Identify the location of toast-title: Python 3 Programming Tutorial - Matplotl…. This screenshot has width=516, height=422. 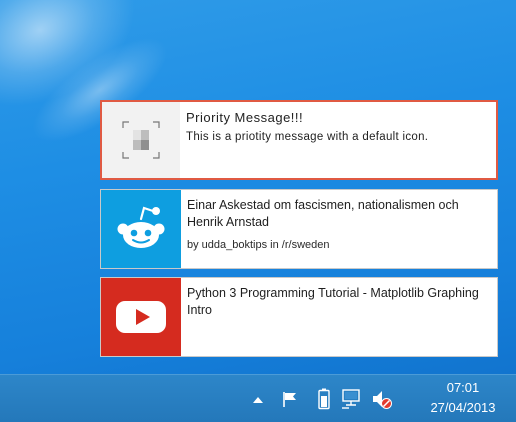
(333, 301).